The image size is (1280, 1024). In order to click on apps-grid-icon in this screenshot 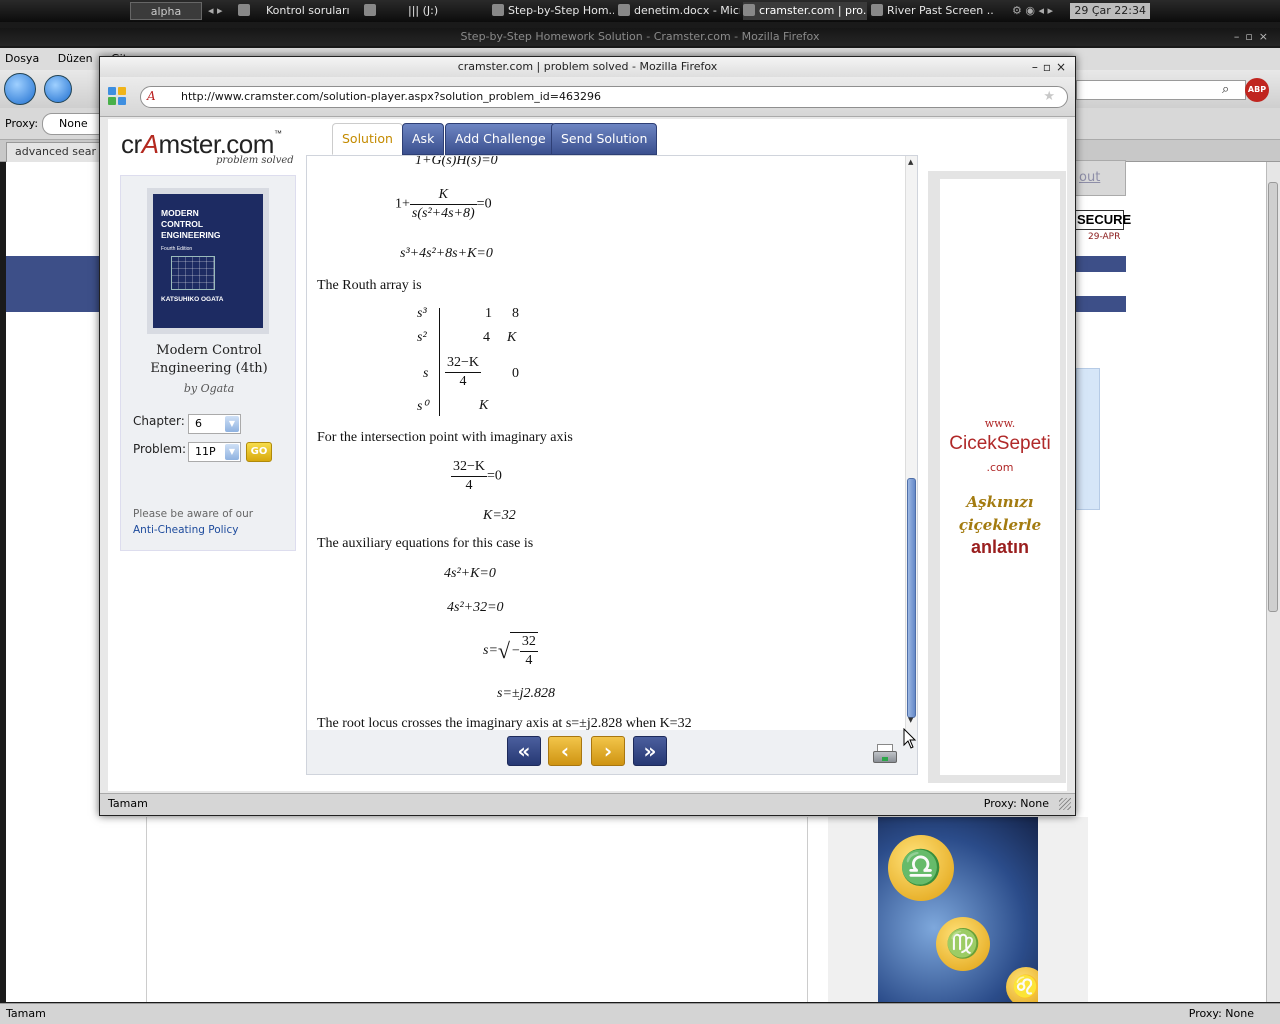, I will do `click(118, 97)`.